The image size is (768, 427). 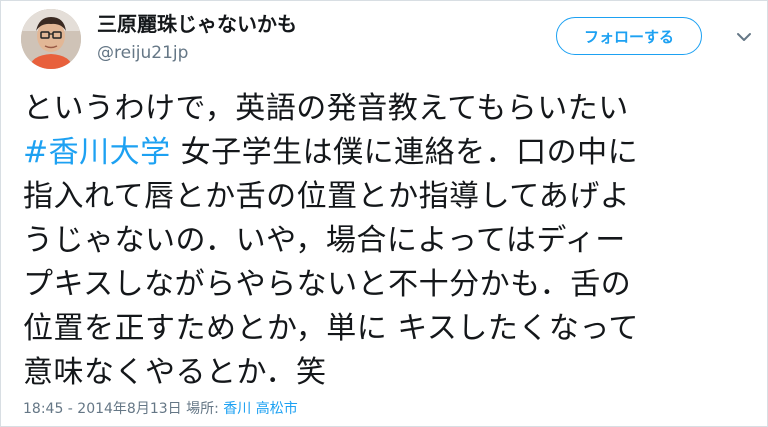 What do you see at coordinates (629, 36) in the screenshot?
I see `follow-button: フォローする` at bounding box center [629, 36].